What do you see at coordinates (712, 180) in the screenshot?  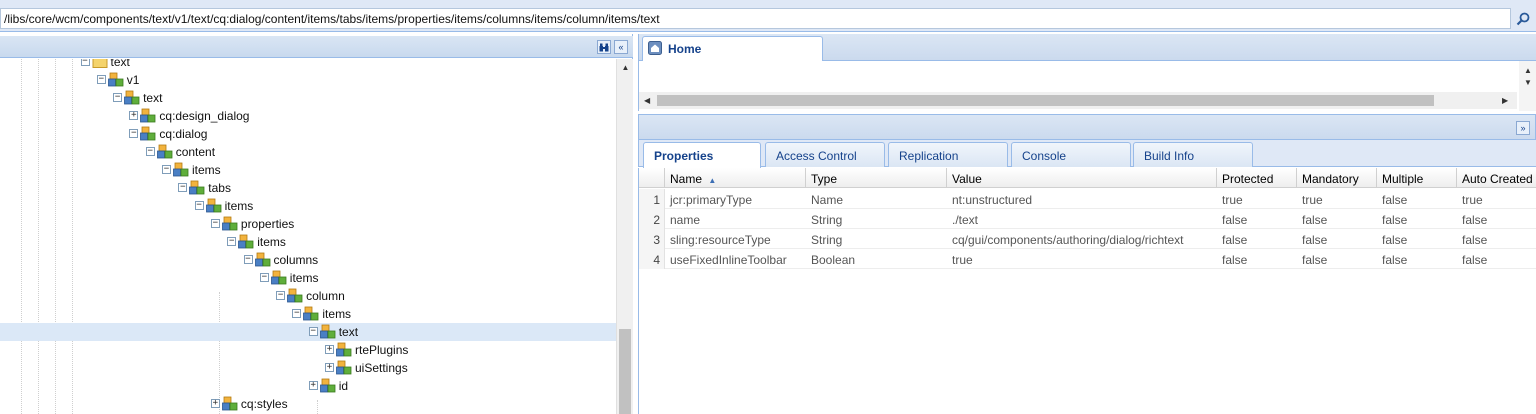 I see `sort-ascending-icon: ▲` at bounding box center [712, 180].